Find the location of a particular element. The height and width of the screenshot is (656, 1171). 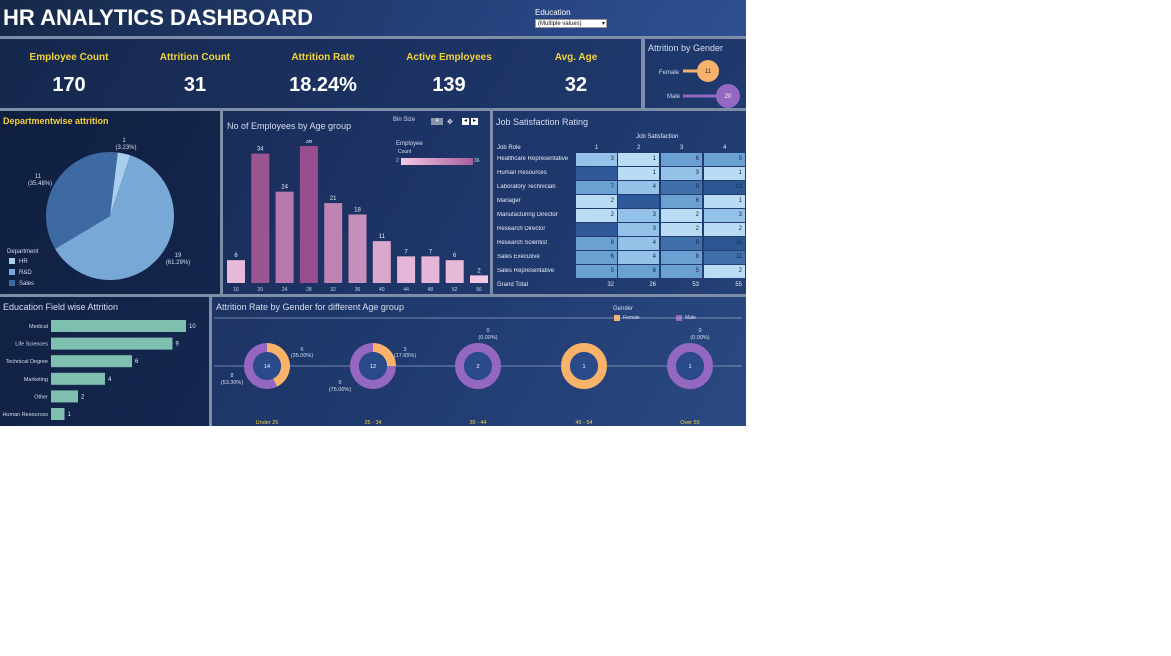

education-title: Education Field wise Attrition is located at coordinates (61, 307).